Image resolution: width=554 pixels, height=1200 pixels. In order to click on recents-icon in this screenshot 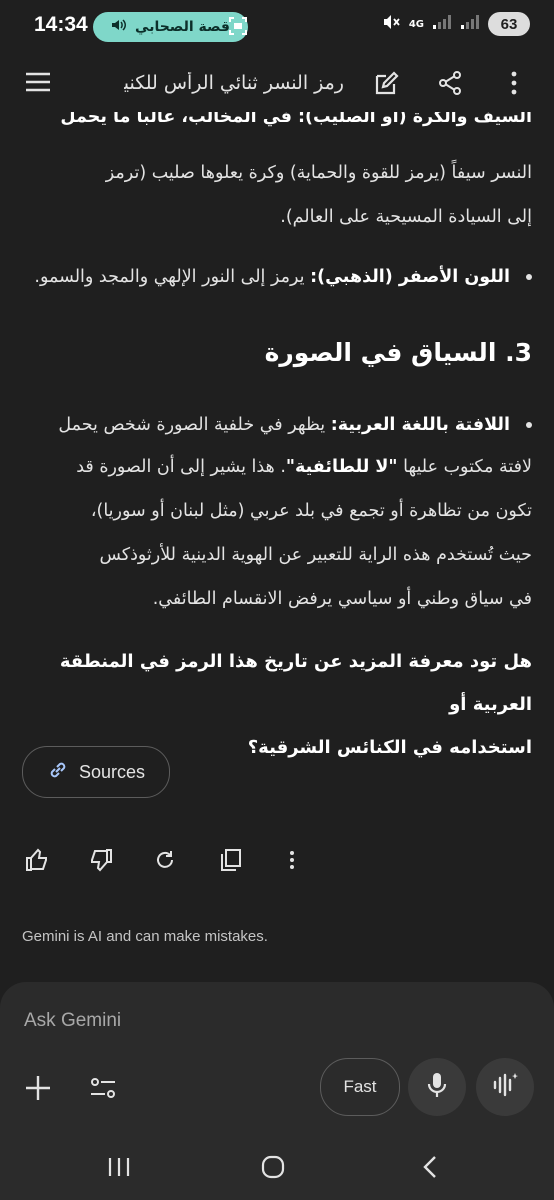, I will do `click(119, 1167)`.